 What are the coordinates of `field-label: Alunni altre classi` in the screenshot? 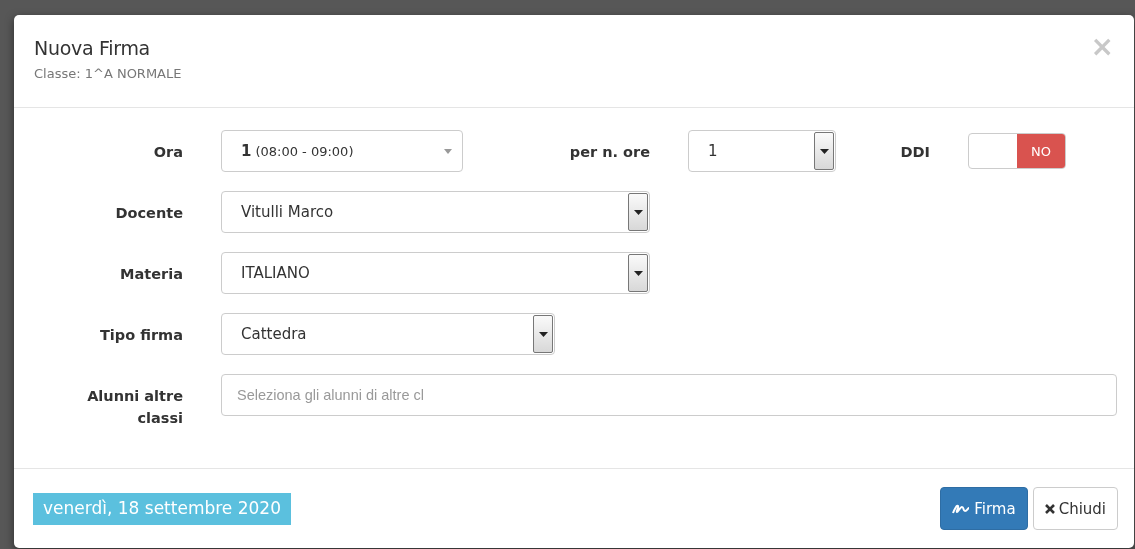 It's located at (134, 407).